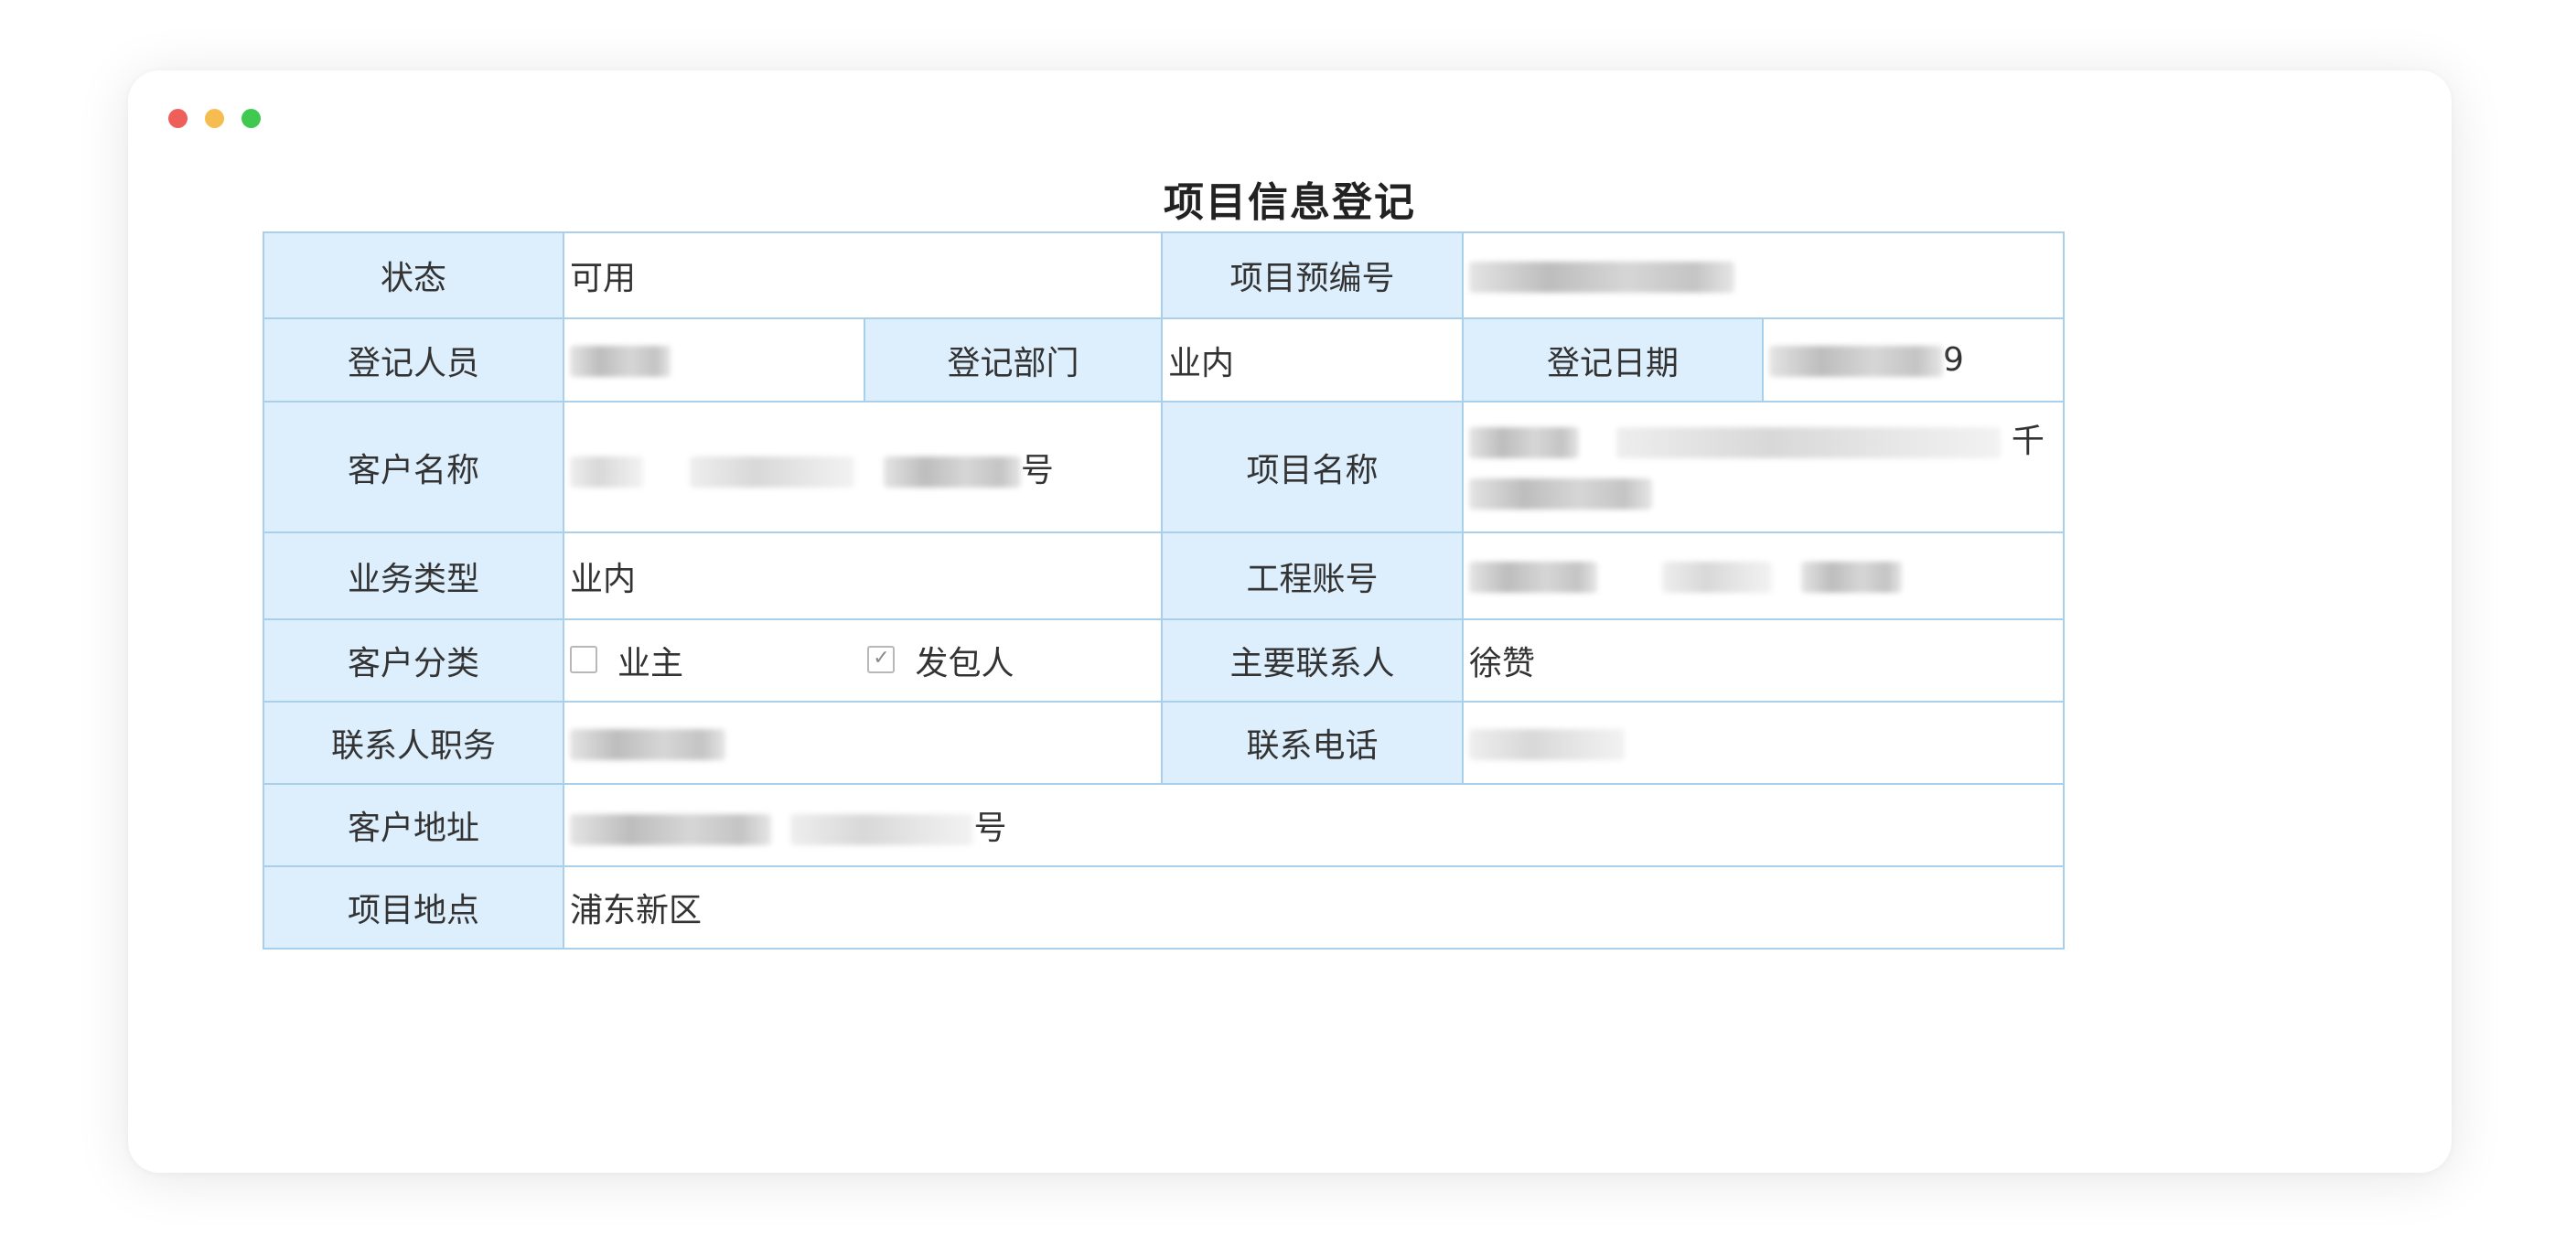  Describe the element at coordinates (863, 467) in the screenshot. I see `client-name-value: 号` at that location.